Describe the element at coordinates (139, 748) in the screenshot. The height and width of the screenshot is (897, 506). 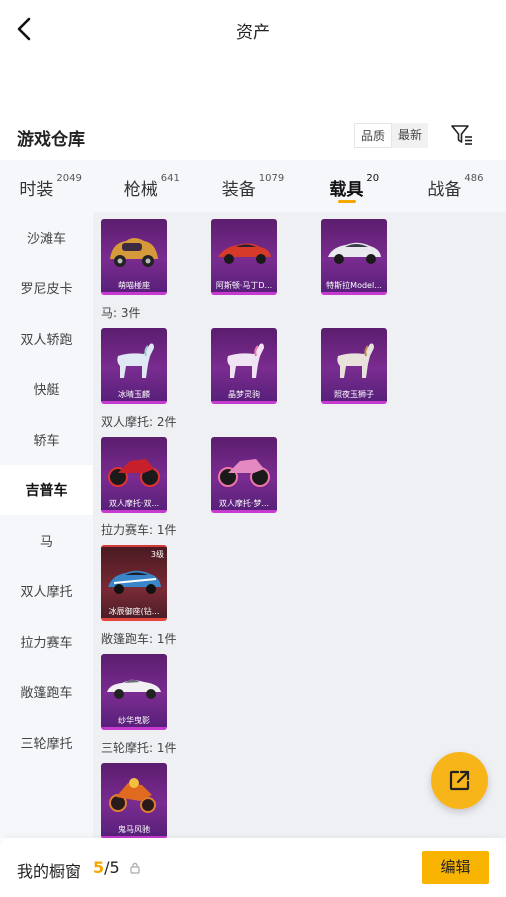
I see `group-label: 三轮摩托: 1件` at that location.